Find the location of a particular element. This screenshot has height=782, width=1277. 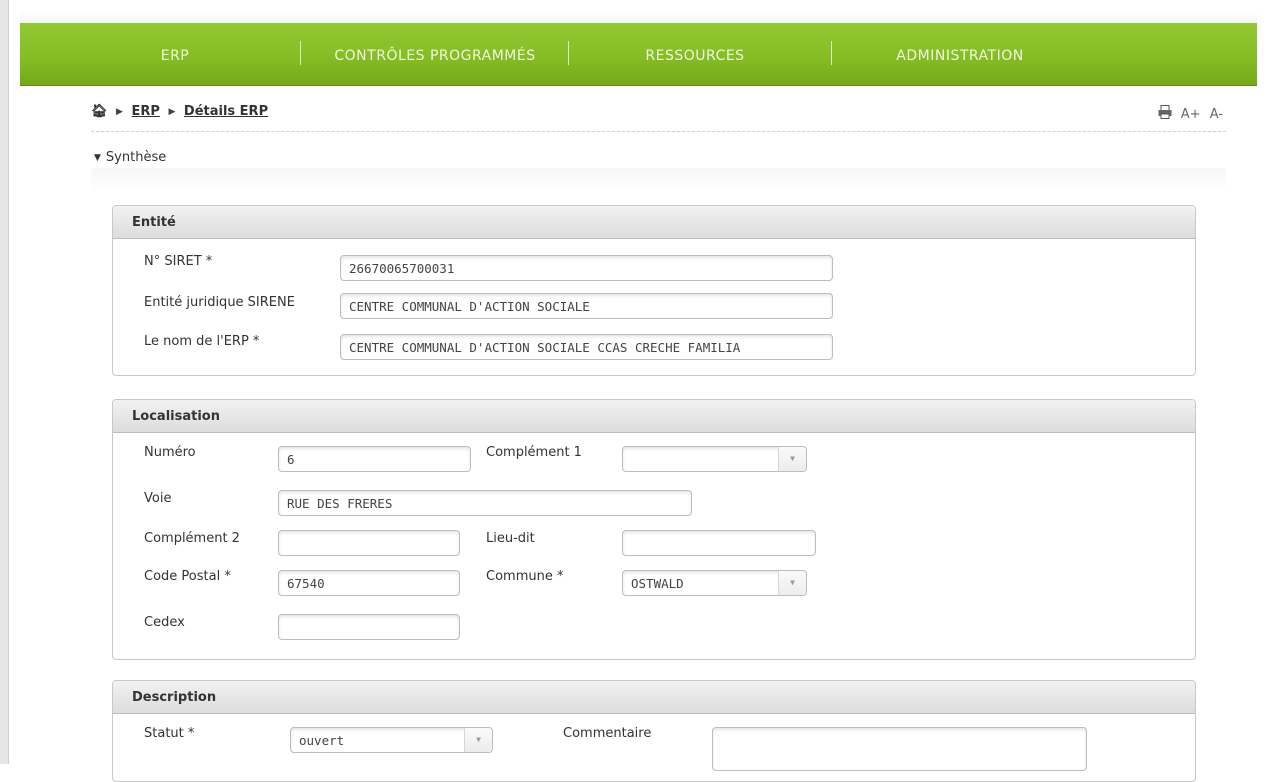

siret-label: N° SIRET * is located at coordinates (178, 261).